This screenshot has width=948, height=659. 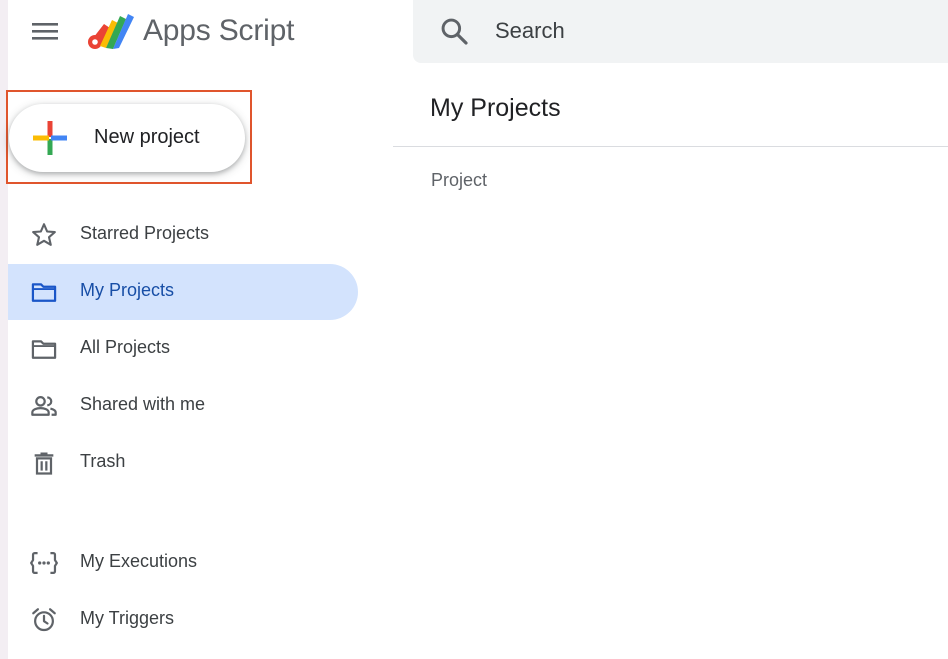 What do you see at coordinates (183, 463) in the screenshot?
I see `sidebar-item-trash: Trash` at bounding box center [183, 463].